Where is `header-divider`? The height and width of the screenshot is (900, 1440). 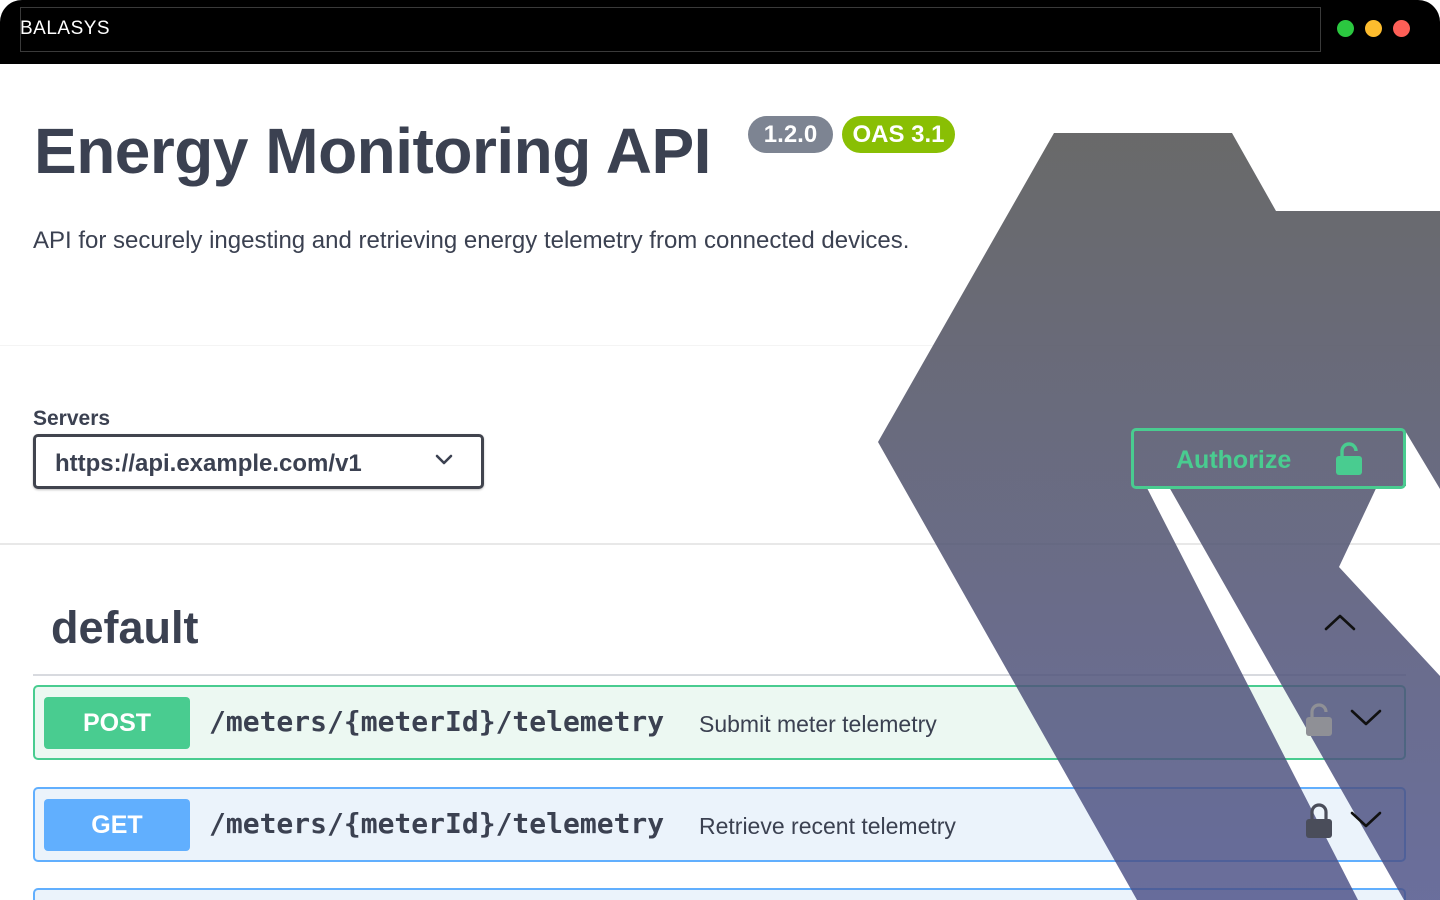 header-divider is located at coordinates (720, 345).